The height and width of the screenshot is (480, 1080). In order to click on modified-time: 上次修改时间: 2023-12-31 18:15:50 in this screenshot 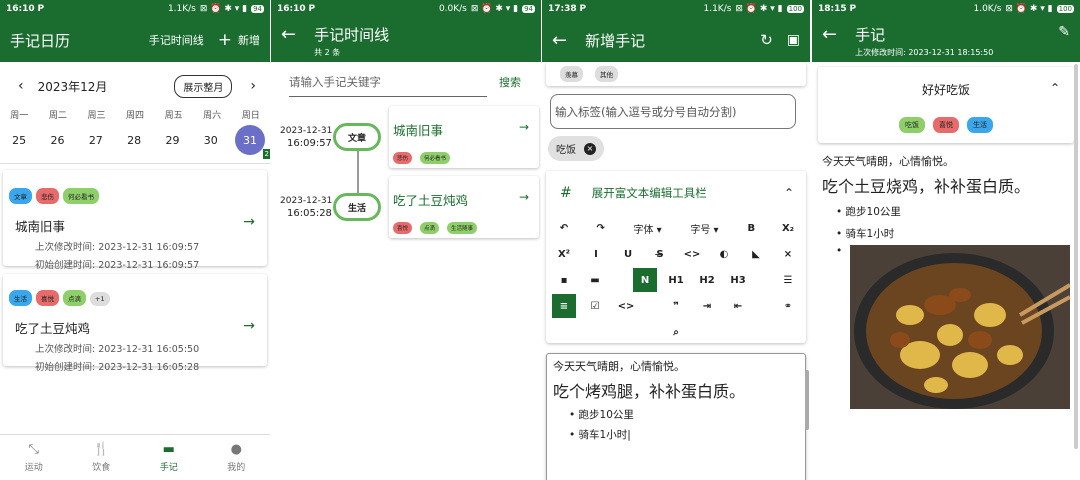, I will do `click(924, 52)`.